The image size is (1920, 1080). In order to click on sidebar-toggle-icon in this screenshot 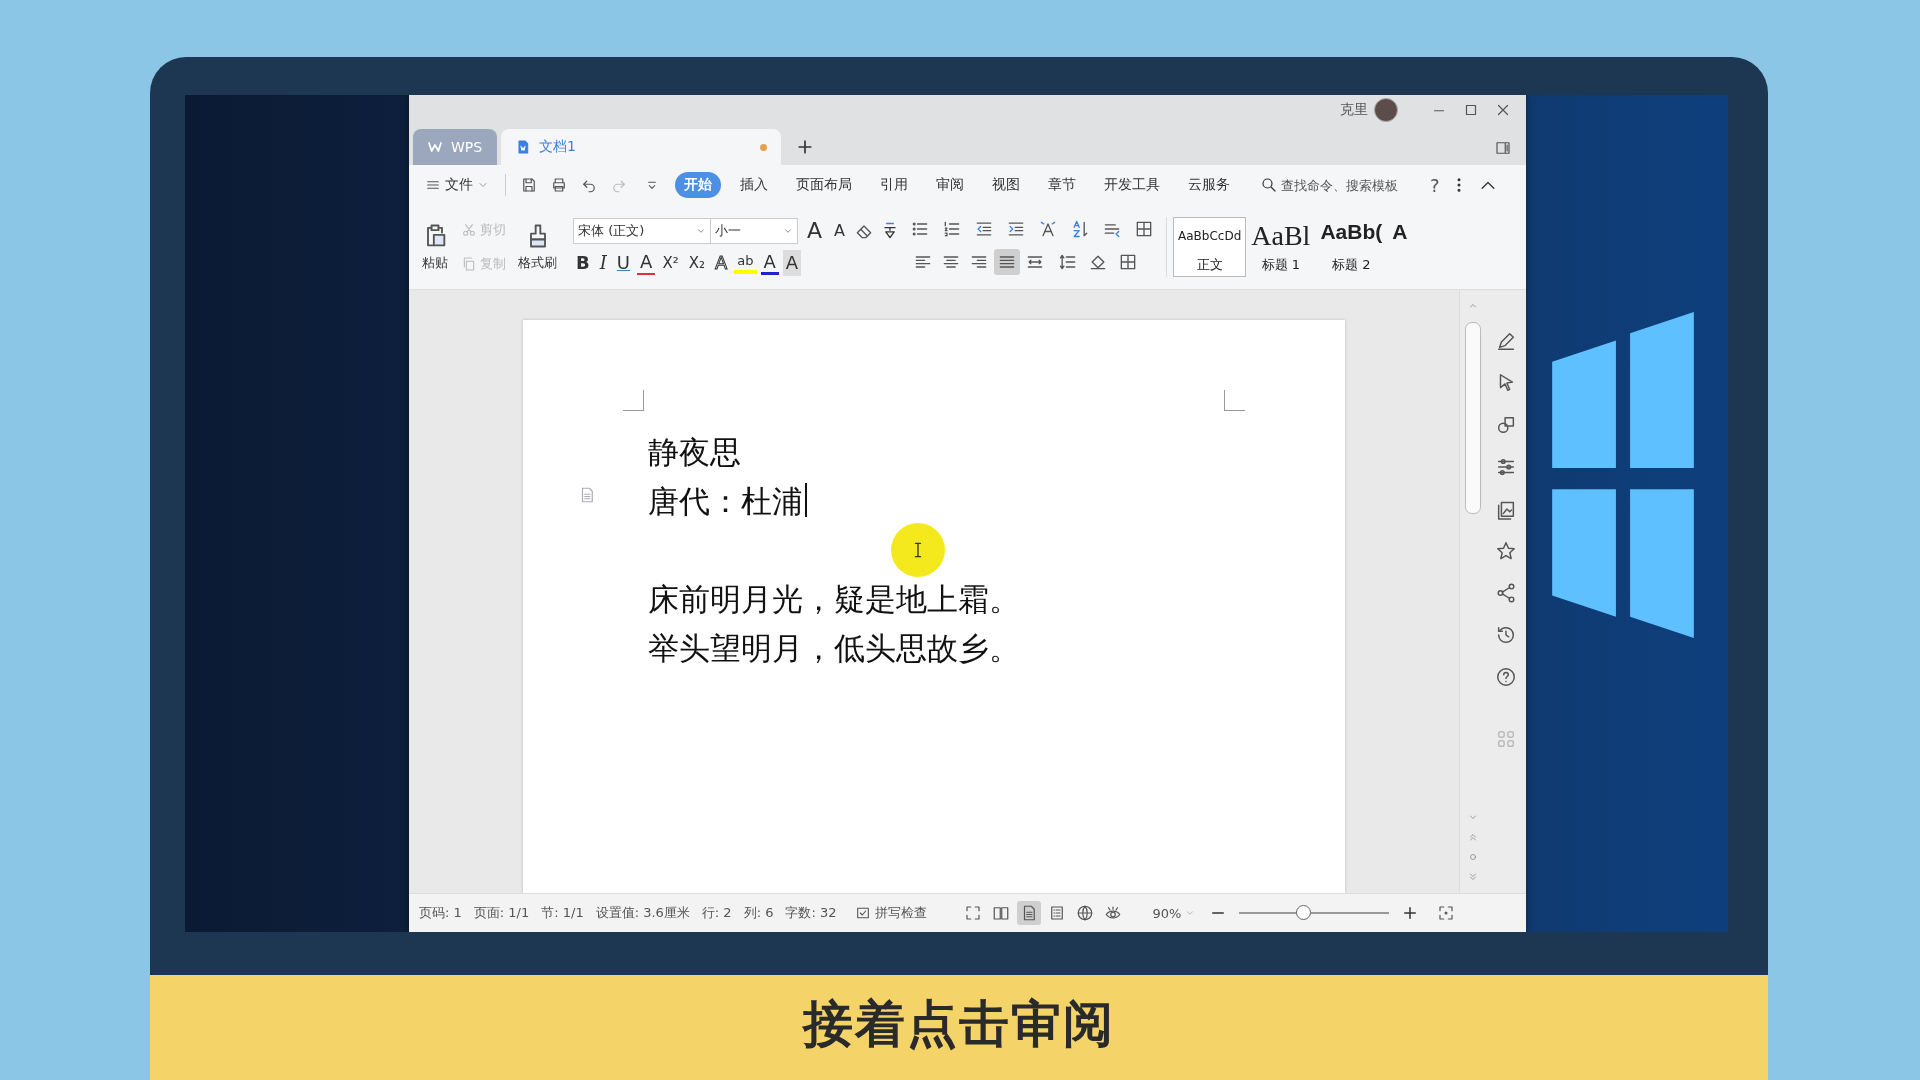, I will do `click(1503, 148)`.